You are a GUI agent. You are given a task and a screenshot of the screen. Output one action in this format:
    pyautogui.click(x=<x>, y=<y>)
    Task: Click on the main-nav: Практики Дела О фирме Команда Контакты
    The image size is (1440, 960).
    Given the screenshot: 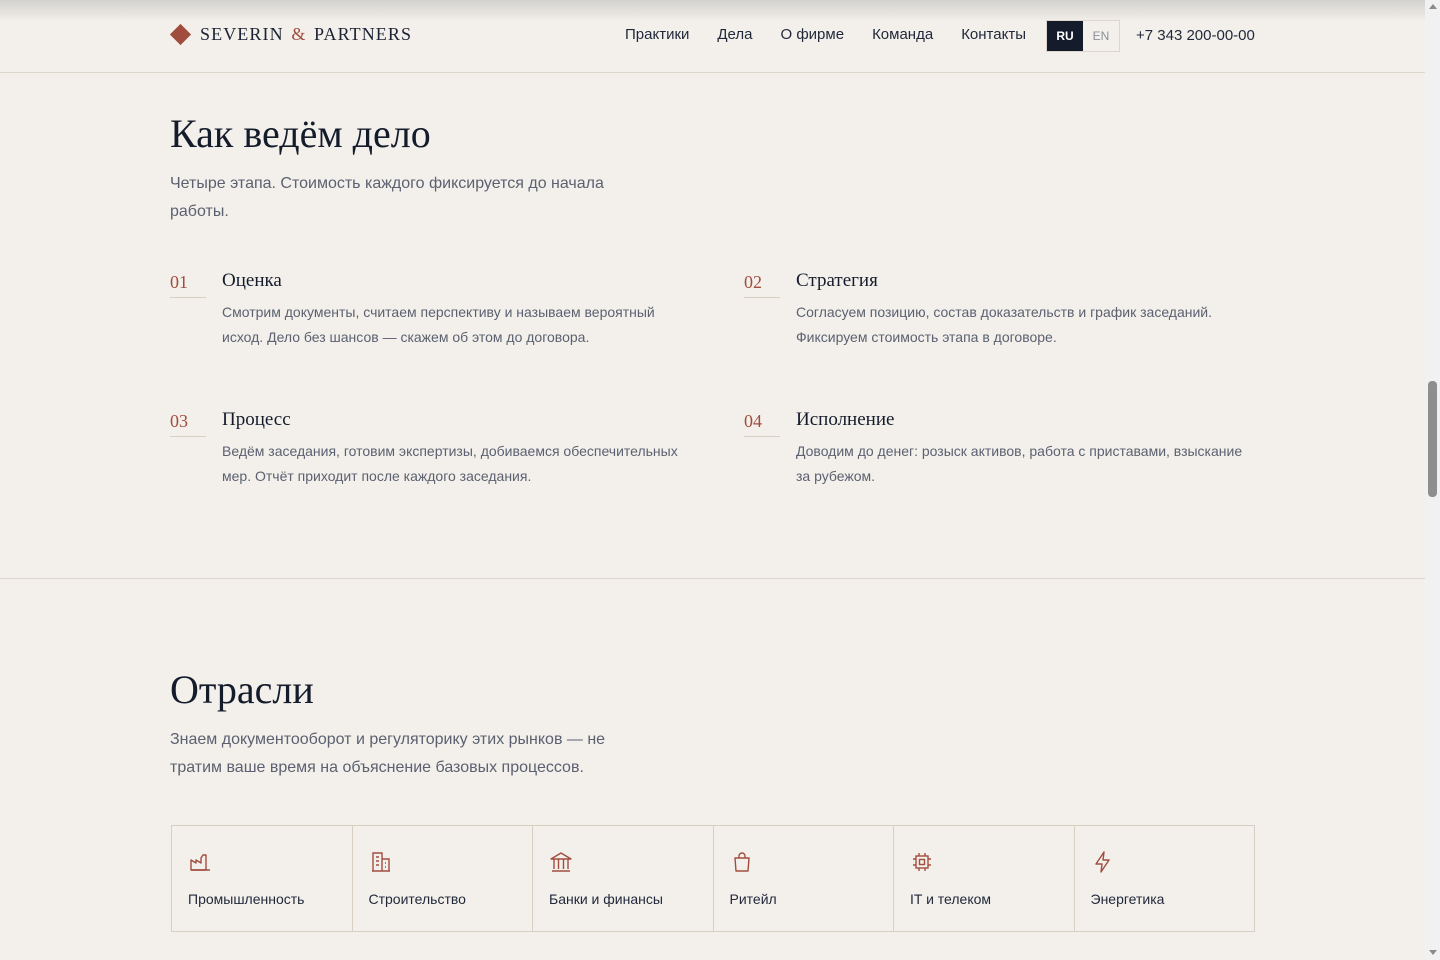 What is the action you would take?
    pyautogui.click(x=825, y=34)
    